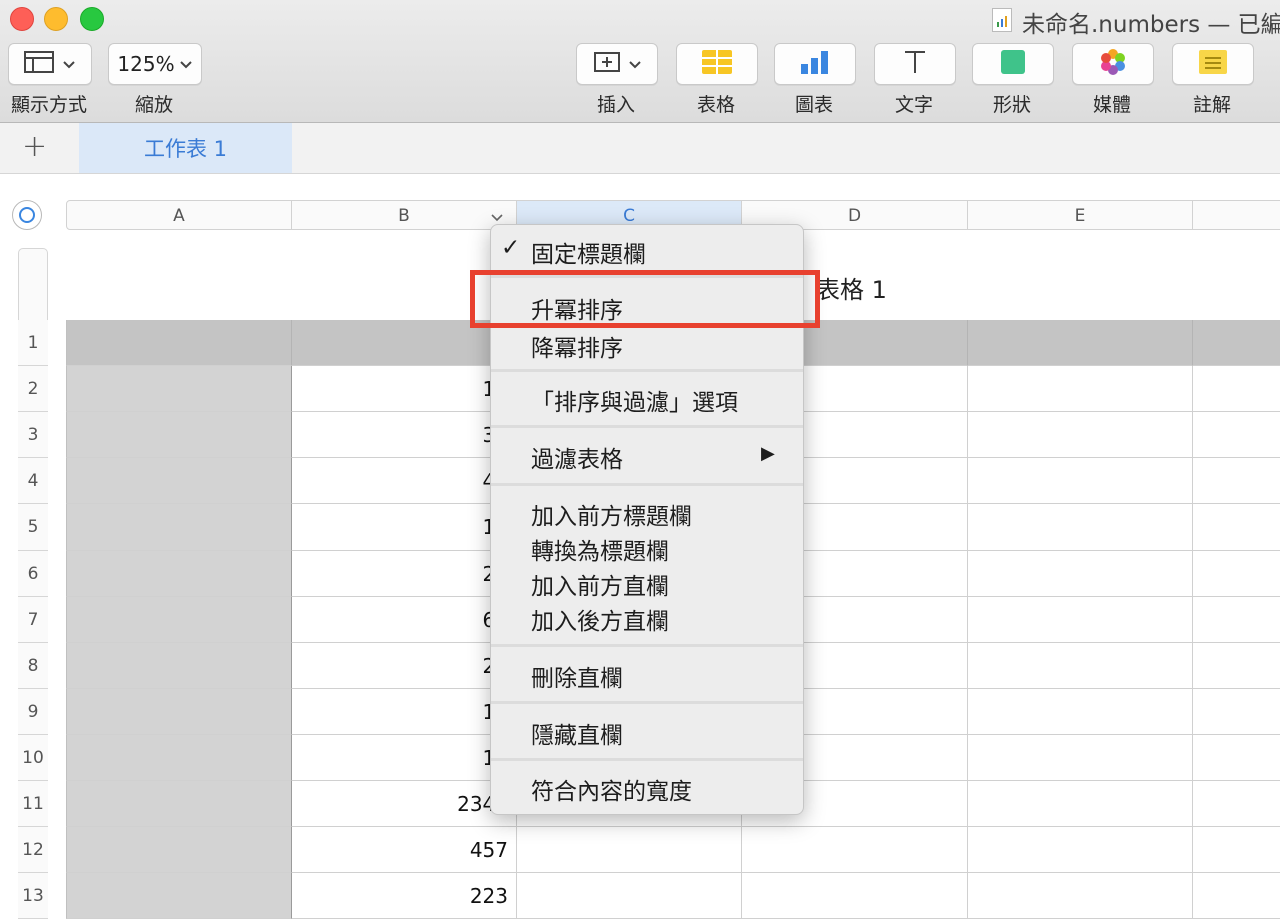  I want to click on close-button, so click(22, 19).